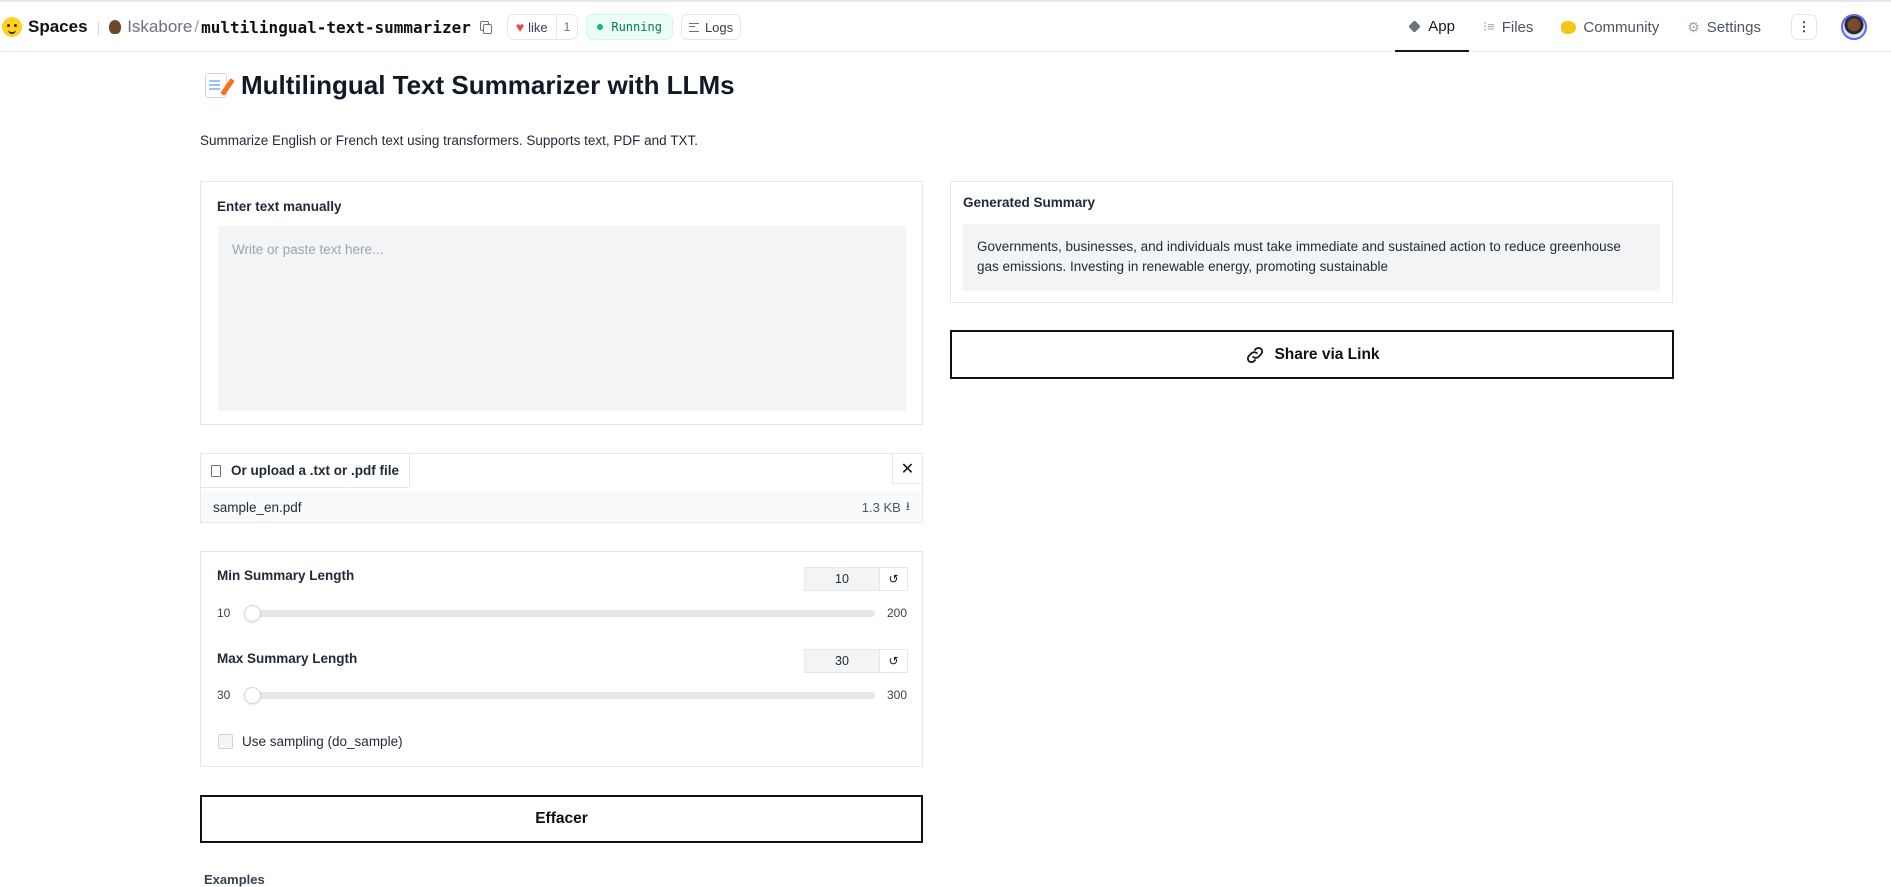 The width and height of the screenshot is (1891, 887). What do you see at coordinates (322, 741) in the screenshot?
I see `sampling-label: Use sampling (do_sample)` at bounding box center [322, 741].